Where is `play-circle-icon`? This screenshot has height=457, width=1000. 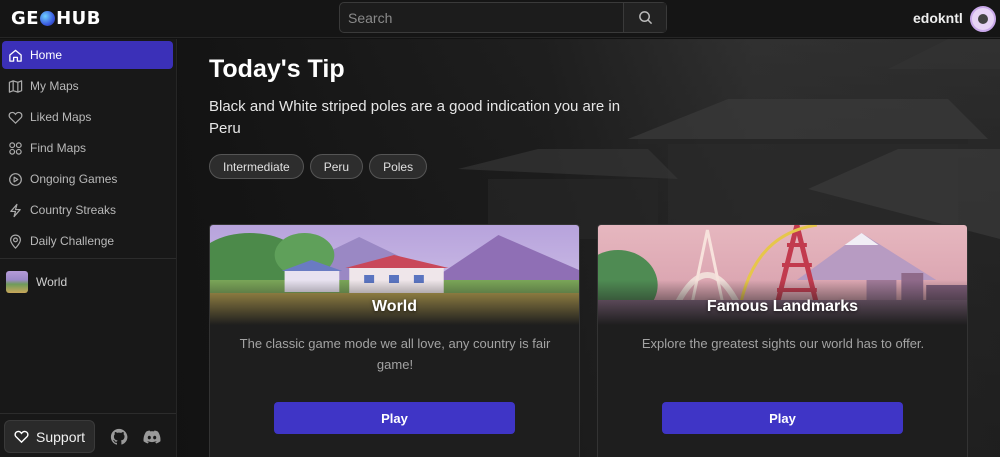
play-circle-icon is located at coordinates (15, 179).